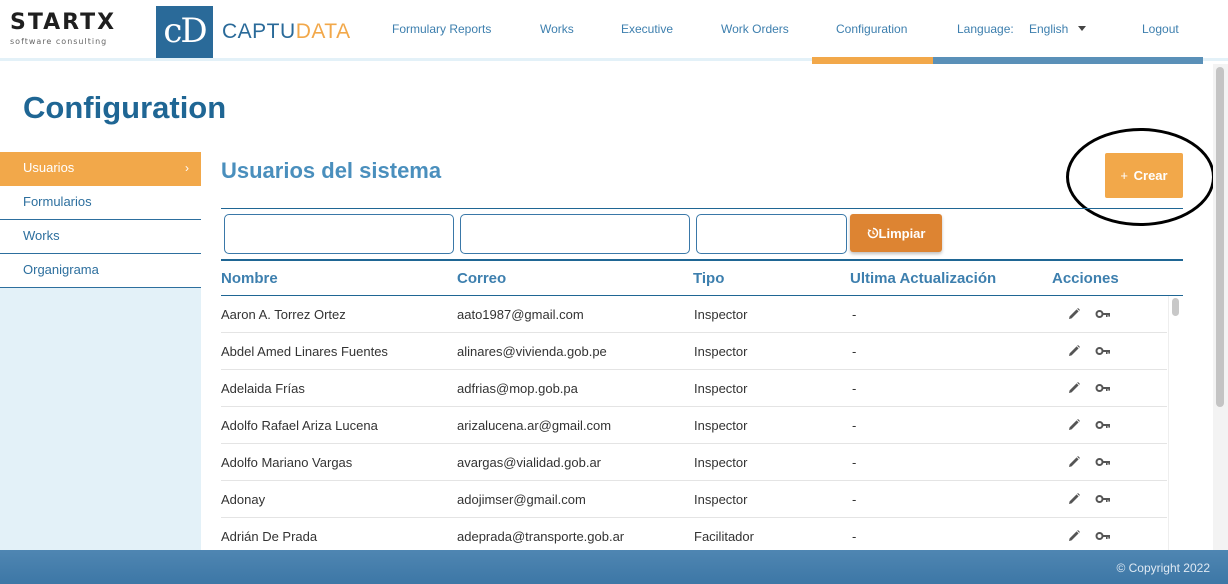 This screenshot has width=1228, height=584. What do you see at coordinates (532, 351) in the screenshot?
I see `cell-correo: alinares@vivienda.gob.pe` at bounding box center [532, 351].